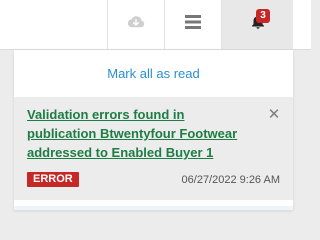  What do you see at coordinates (153, 74) in the screenshot?
I see `mark-all-as-read-link: Mark all as read` at bounding box center [153, 74].